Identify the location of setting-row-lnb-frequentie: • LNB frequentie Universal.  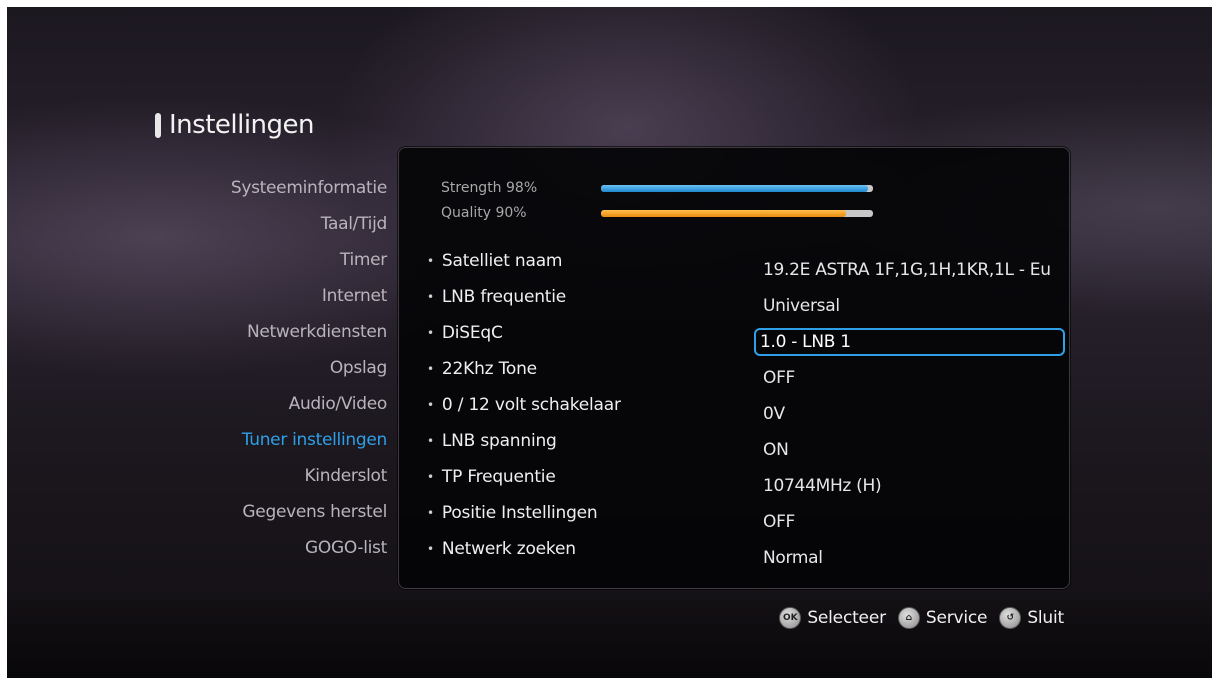
(747, 300).